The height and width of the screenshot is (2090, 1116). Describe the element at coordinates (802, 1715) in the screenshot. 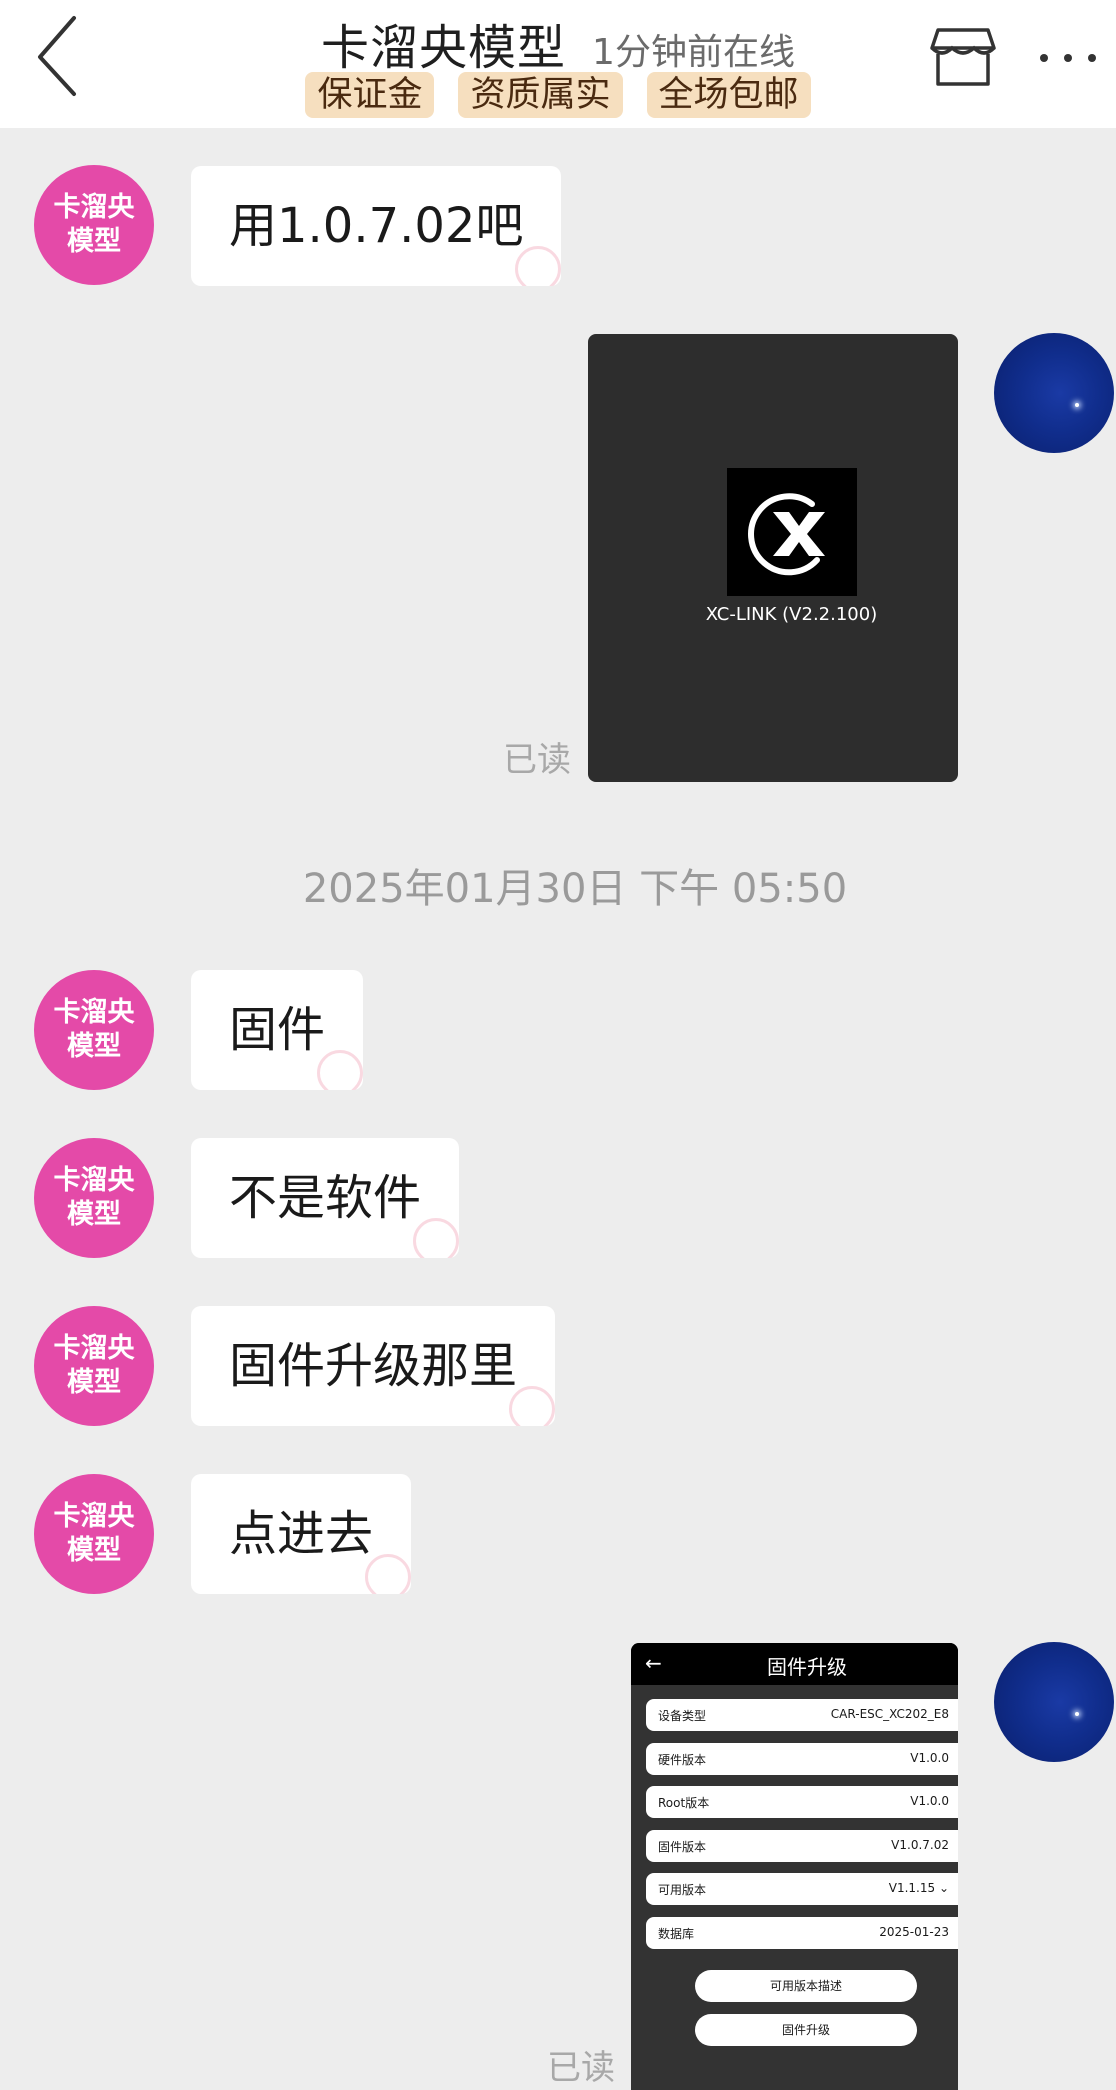

I see `fw-row: 设备类型 CAR-ESC_XC202_E8` at that location.